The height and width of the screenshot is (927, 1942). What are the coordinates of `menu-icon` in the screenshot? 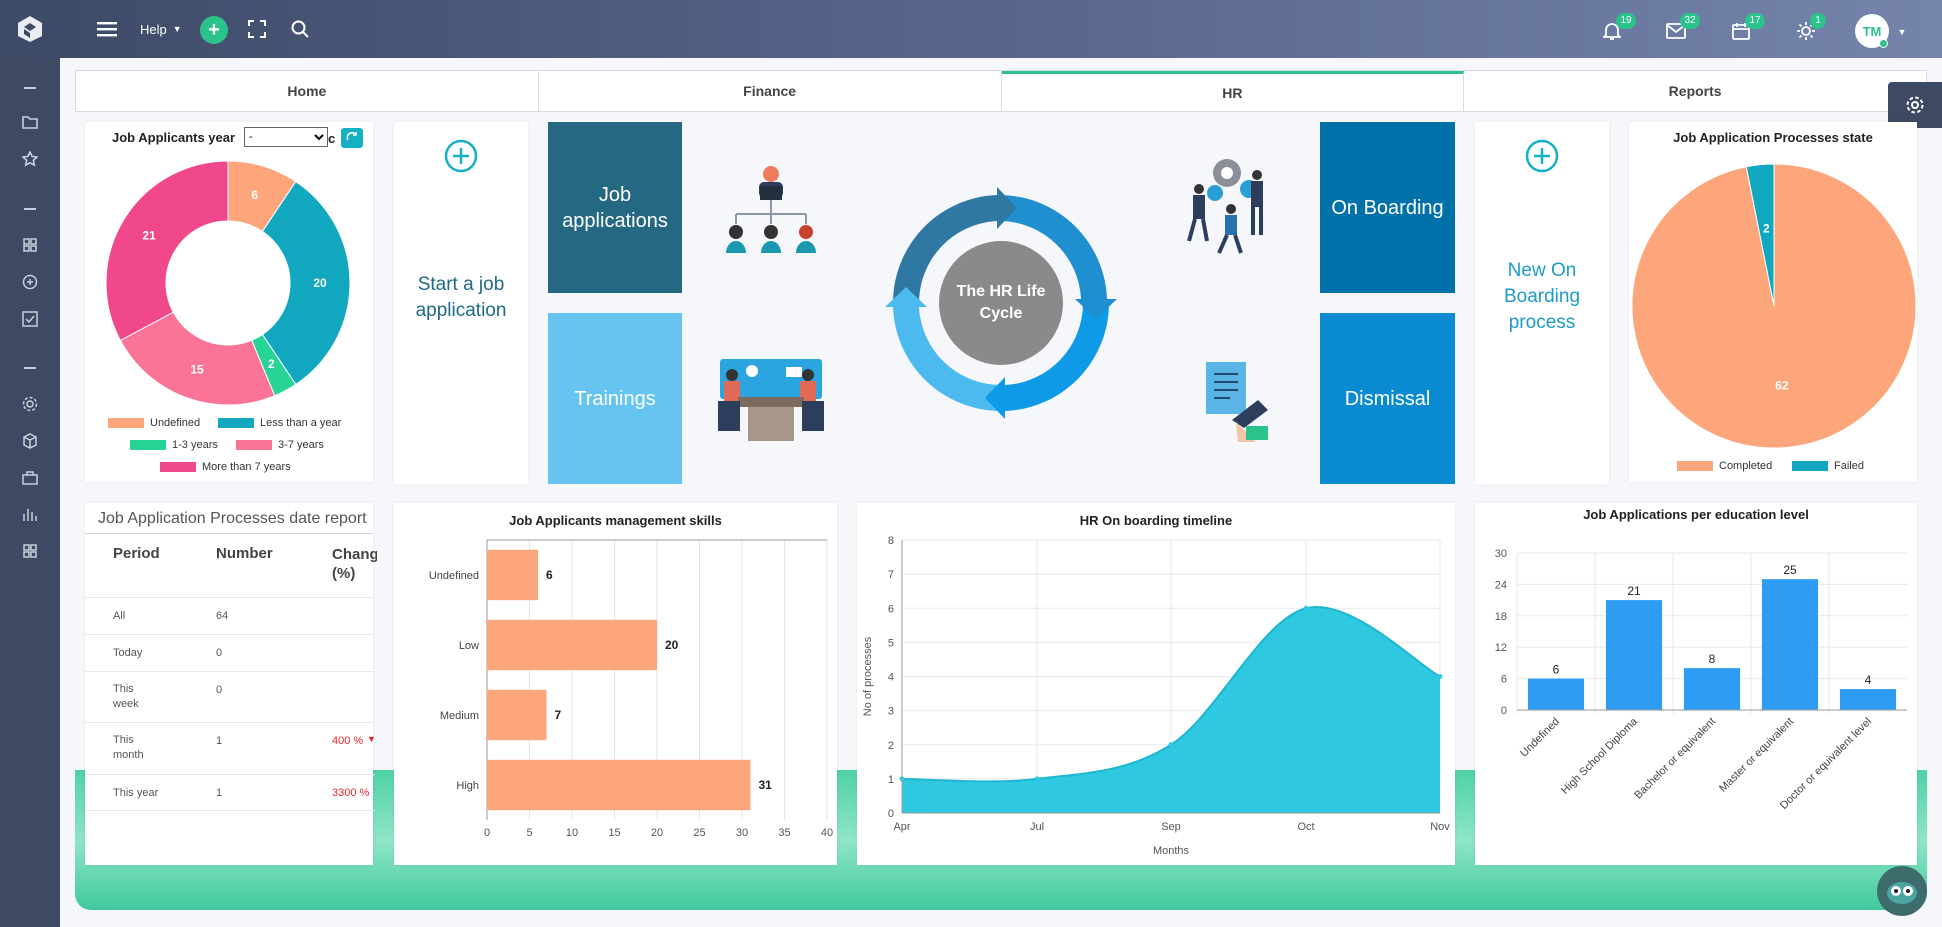 It's located at (107, 29).